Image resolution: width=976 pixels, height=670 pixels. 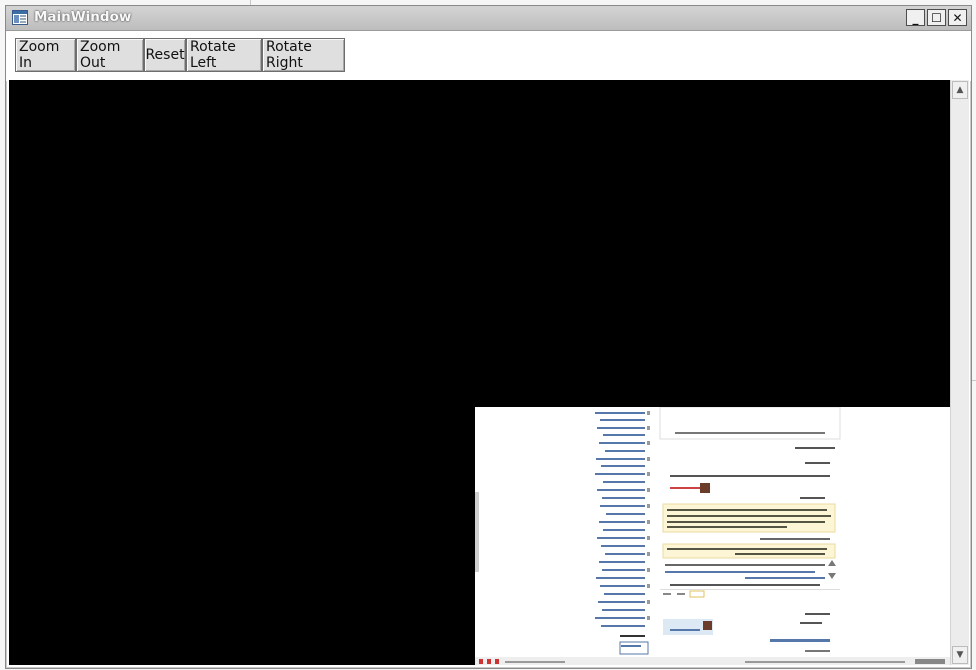 I want to click on window-title: MainWindow, so click(x=83, y=17).